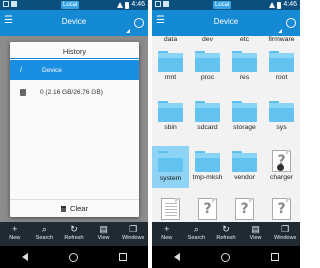 The width and height of the screenshot is (320, 268). Describe the element at coordinates (170, 167) in the screenshot. I see `folder-item-selected: system` at that location.